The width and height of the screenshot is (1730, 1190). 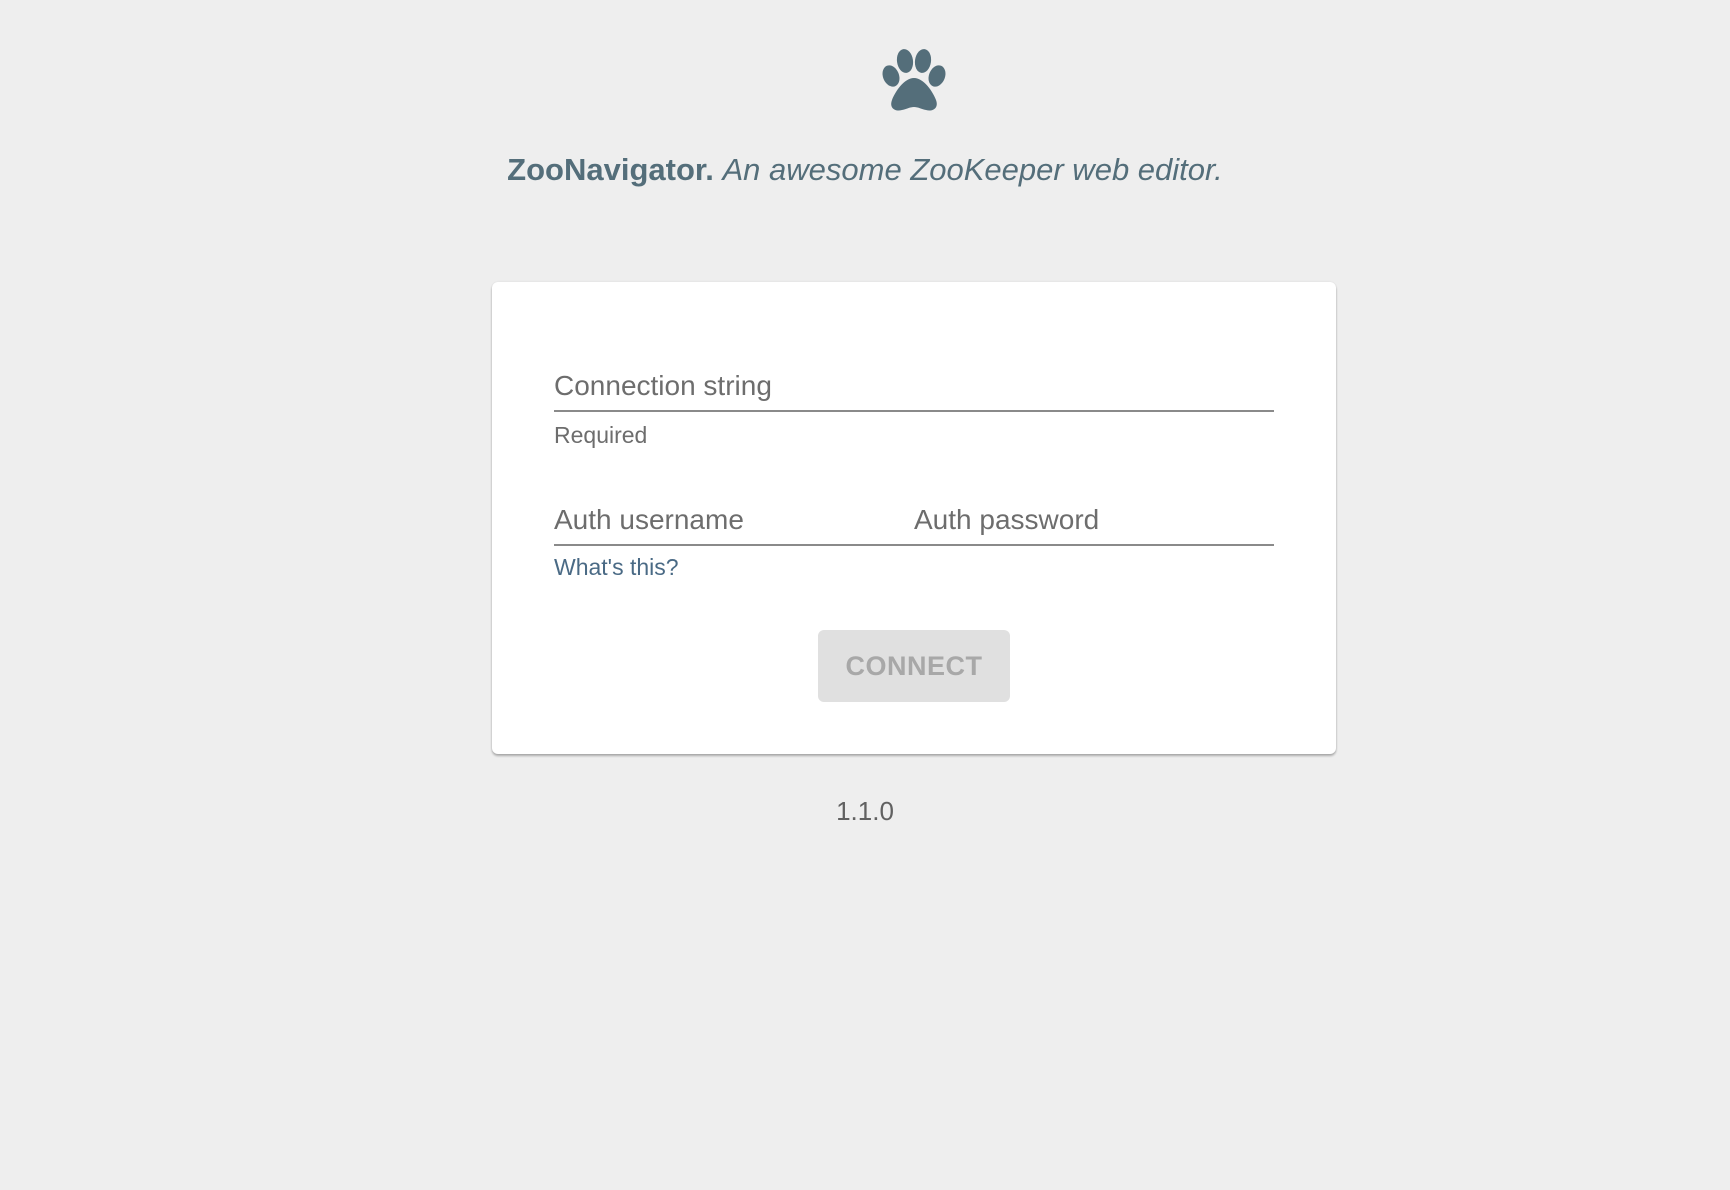 I want to click on auth-username-input, so click(x=734, y=520).